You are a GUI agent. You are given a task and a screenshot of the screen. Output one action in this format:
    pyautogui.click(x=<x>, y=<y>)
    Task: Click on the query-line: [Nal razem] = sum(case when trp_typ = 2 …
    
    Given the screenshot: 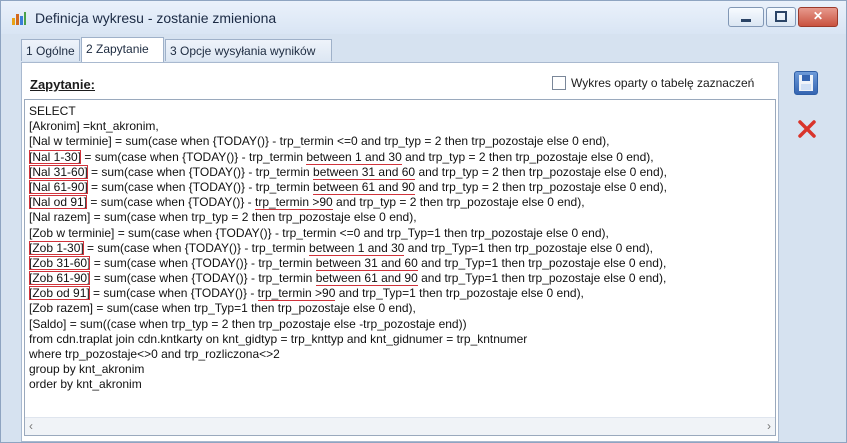 What is the action you would take?
    pyautogui.click(x=401, y=217)
    